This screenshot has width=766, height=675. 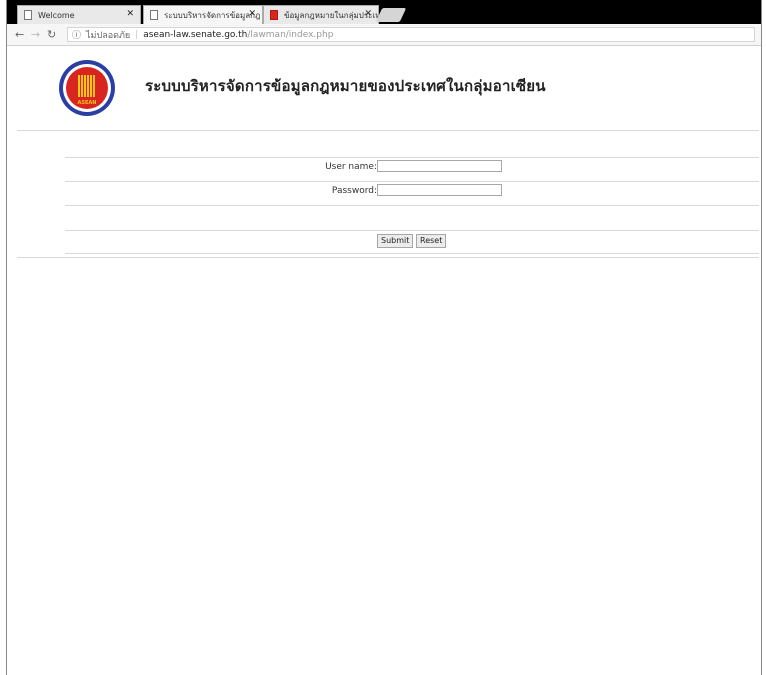 I want to click on tab-lawman: ระบบบริหารจัดการข้อมูลกฎ ✕, so click(x=203, y=14).